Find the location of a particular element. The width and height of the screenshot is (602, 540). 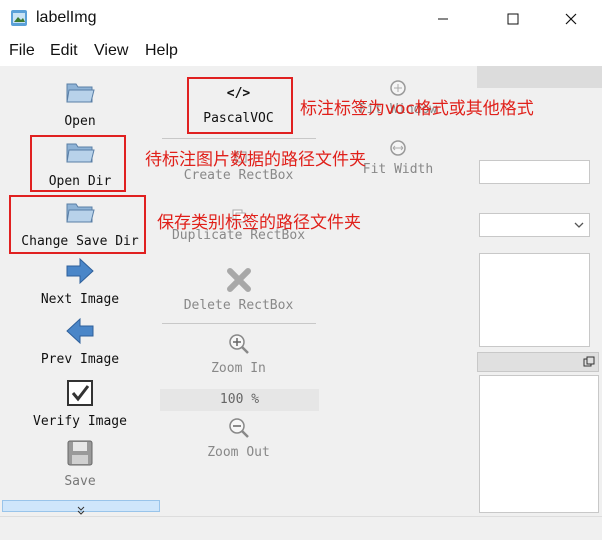

open-button: Open is located at coordinates (80, 102).